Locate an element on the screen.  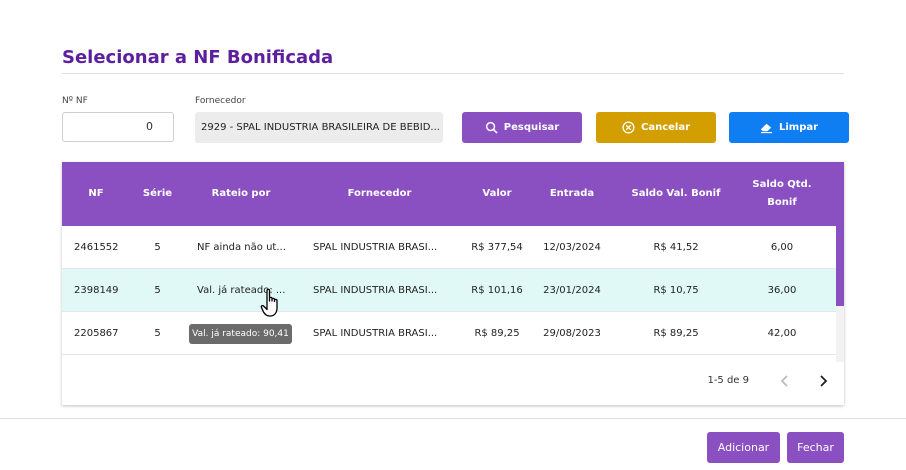
hand-pointer-icon is located at coordinates (269, 302).